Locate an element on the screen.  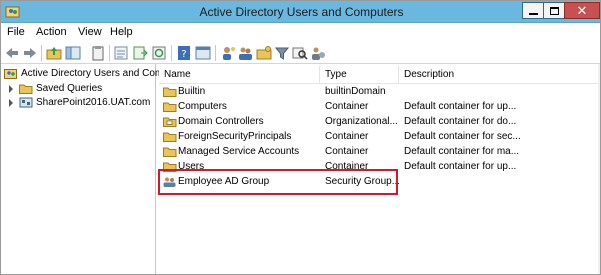
show-tree-icon is located at coordinates (73, 53).